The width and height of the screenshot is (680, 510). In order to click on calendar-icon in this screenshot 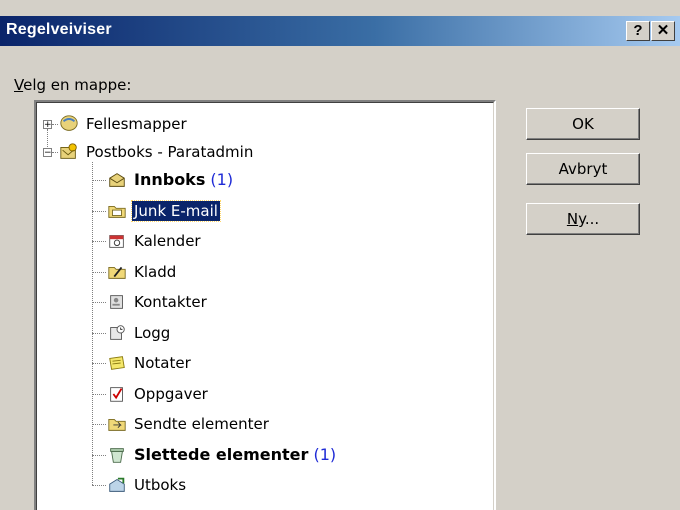, I will do `click(116, 241)`.